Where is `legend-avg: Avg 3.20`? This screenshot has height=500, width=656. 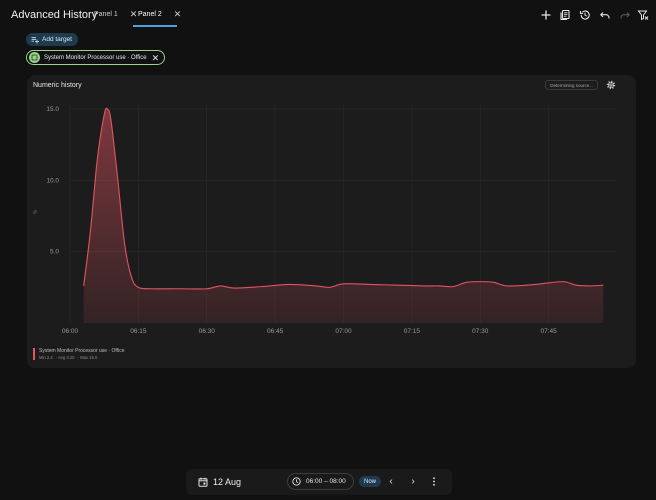 legend-avg: Avg 3.20 is located at coordinates (66, 357).